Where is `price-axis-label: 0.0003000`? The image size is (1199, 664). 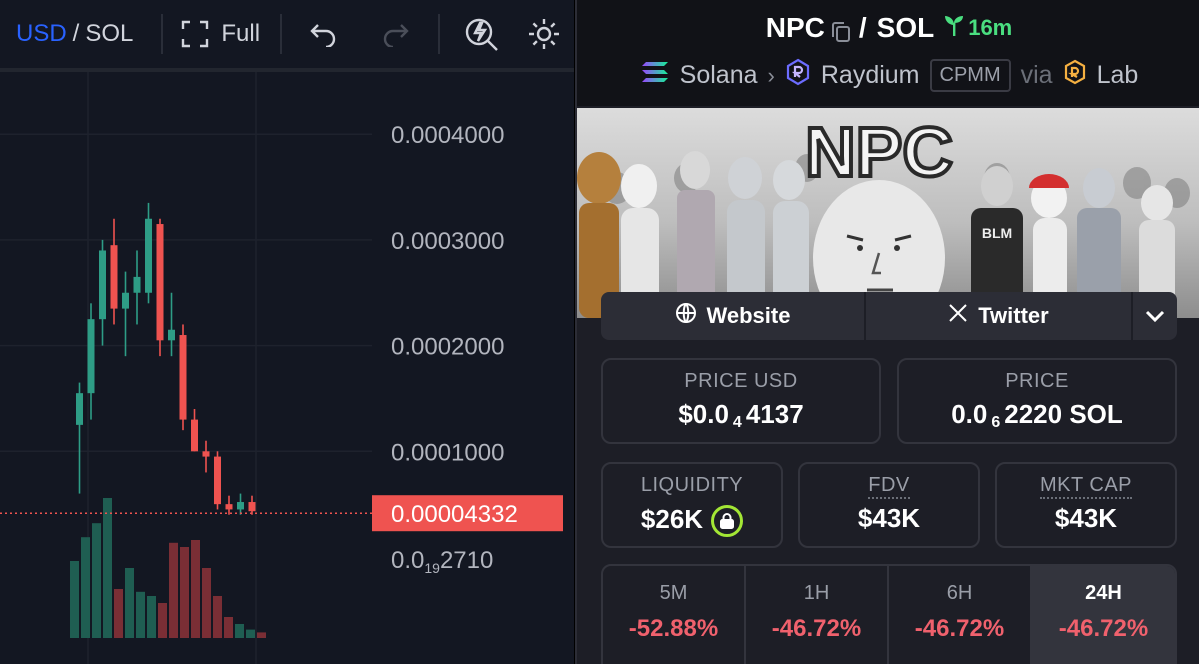
price-axis-label: 0.0003000 is located at coordinates (447, 241).